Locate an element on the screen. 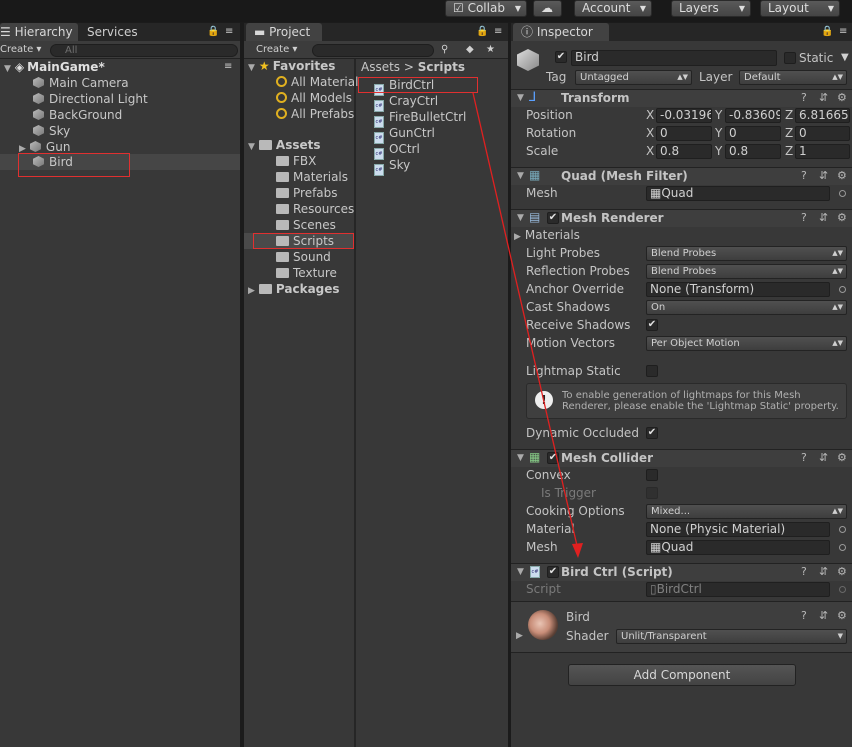 Image resolution: width=852 pixels, height=747 pixels. arrow-head is located at coordinates (577, 550).